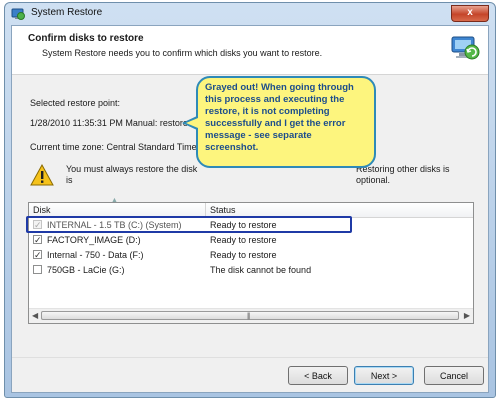 The image size is (500, 400). Describe the element at coordinates (75, 103) in the screenshot. I see `restore-point-label: Selected restore point:` at that location.